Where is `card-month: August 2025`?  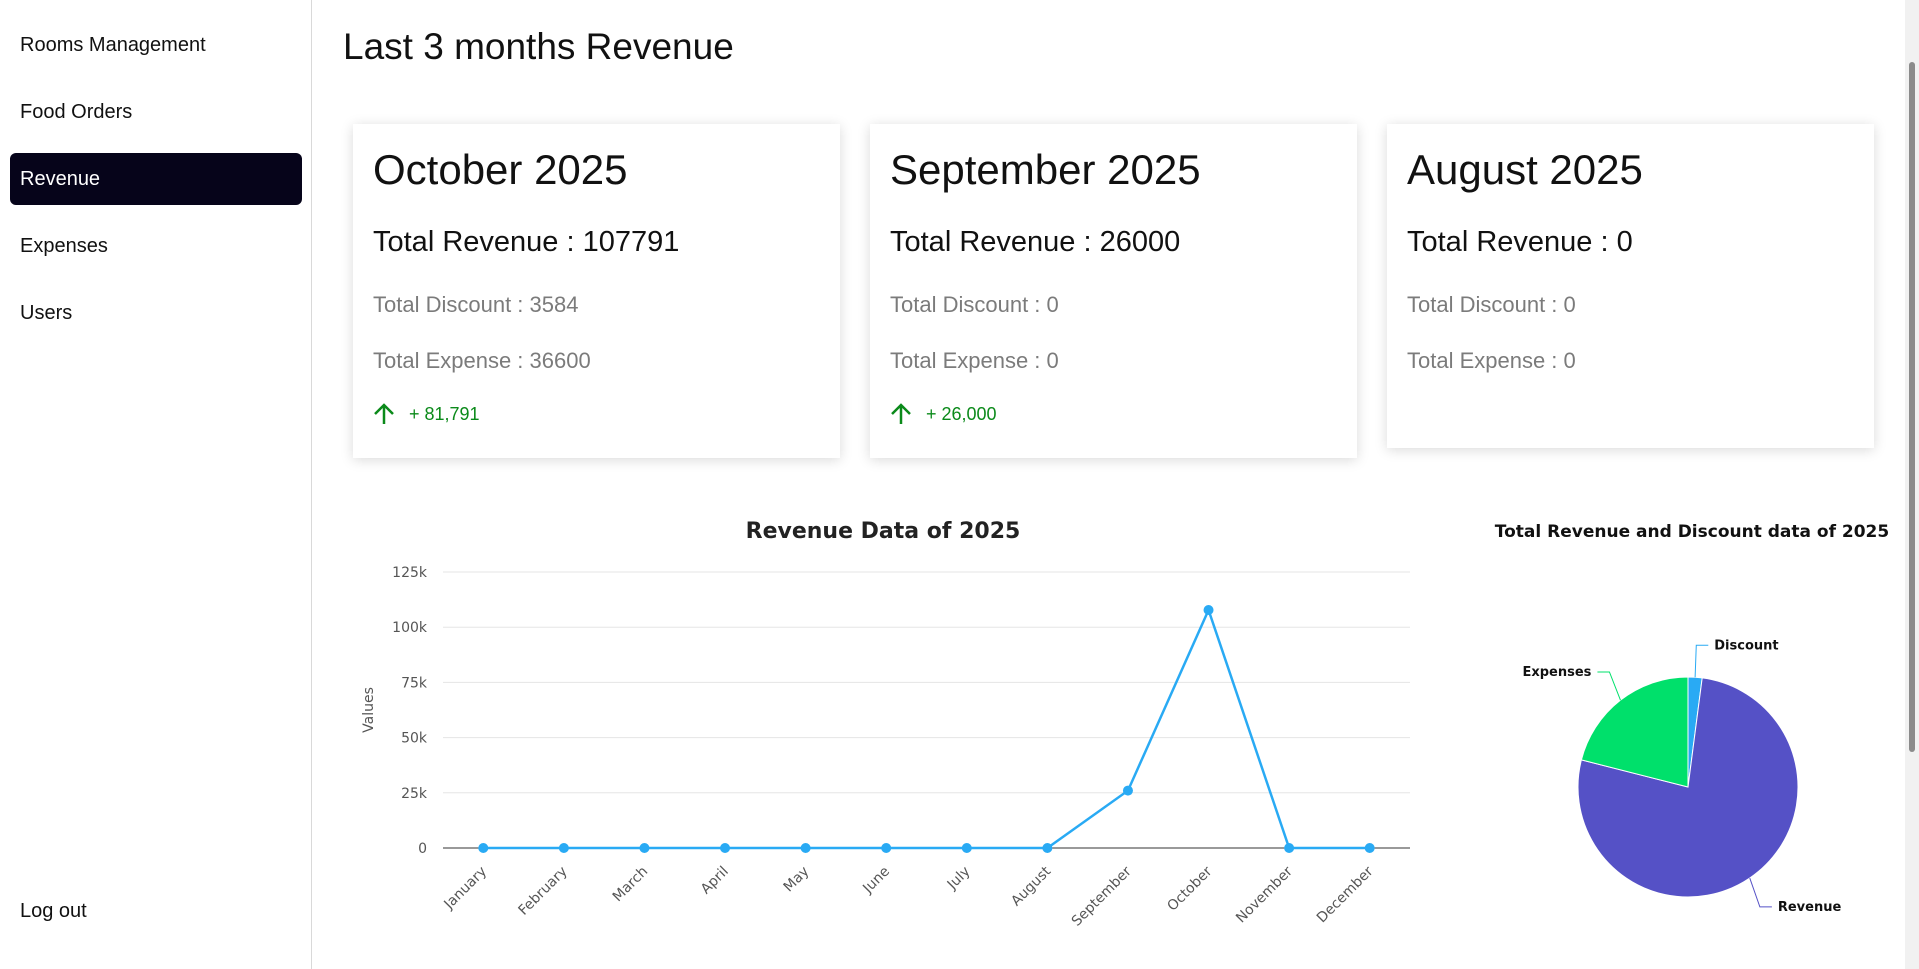
card-month: August 2025 is located at coordinates (1525, 169).